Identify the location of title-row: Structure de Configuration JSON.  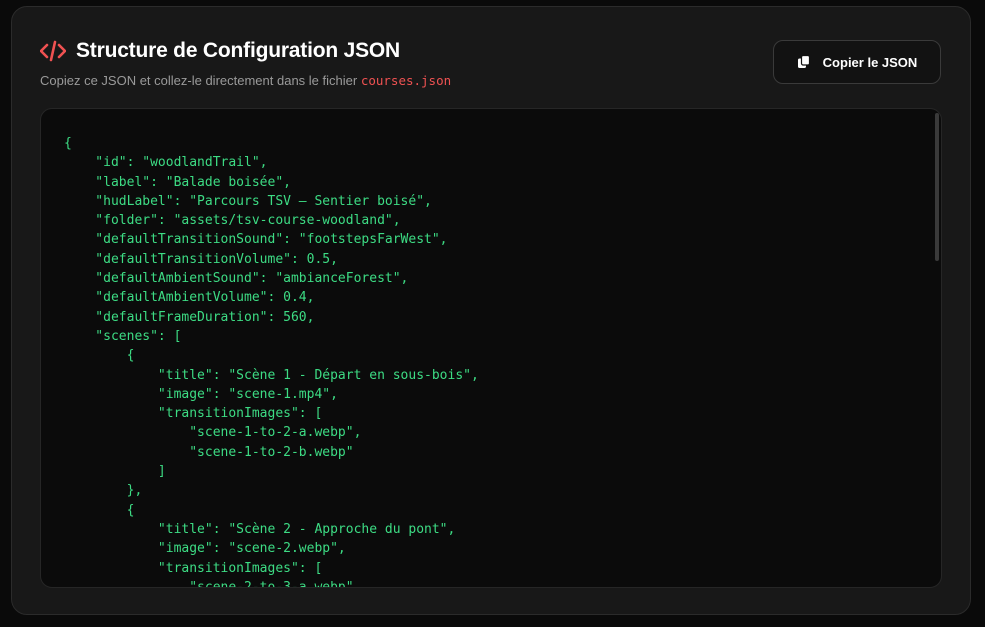
(245, 51).